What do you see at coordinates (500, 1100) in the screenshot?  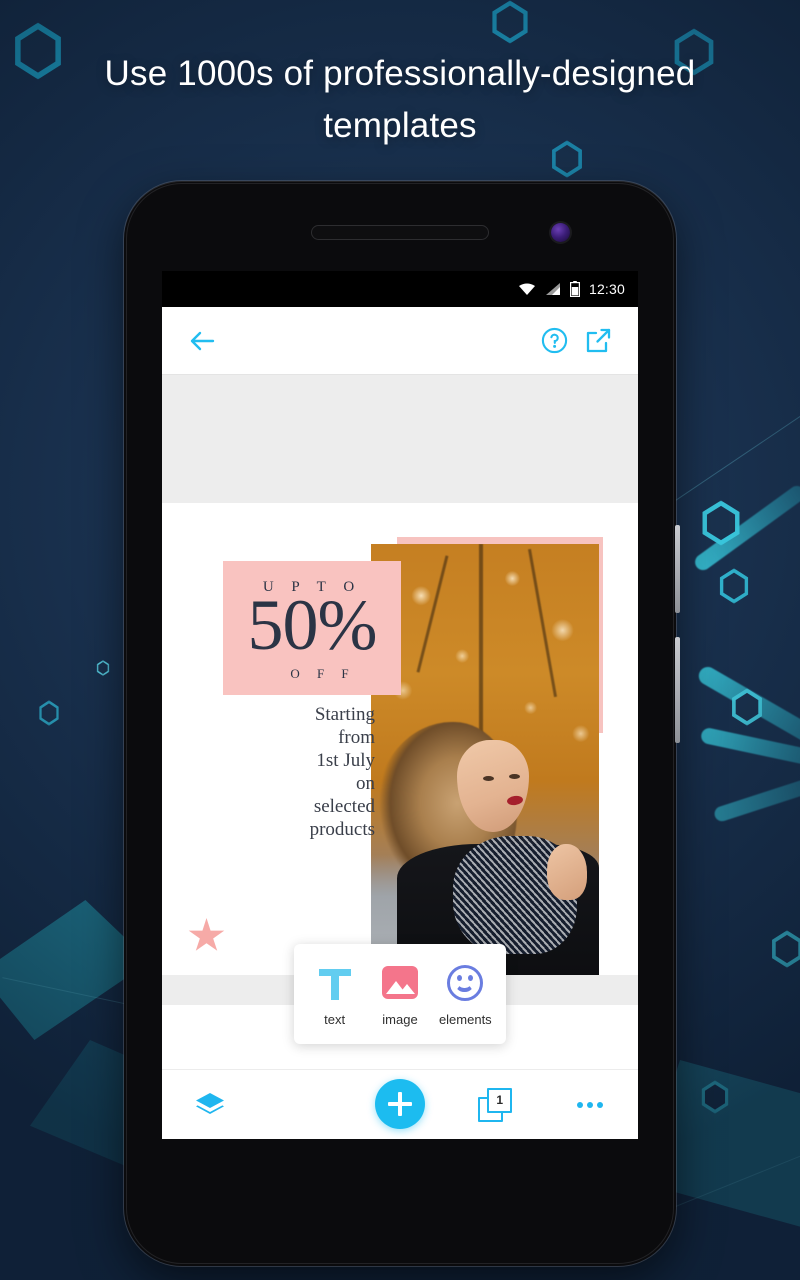 I see `pages-count: 1` at bounding box center [500, 1100].